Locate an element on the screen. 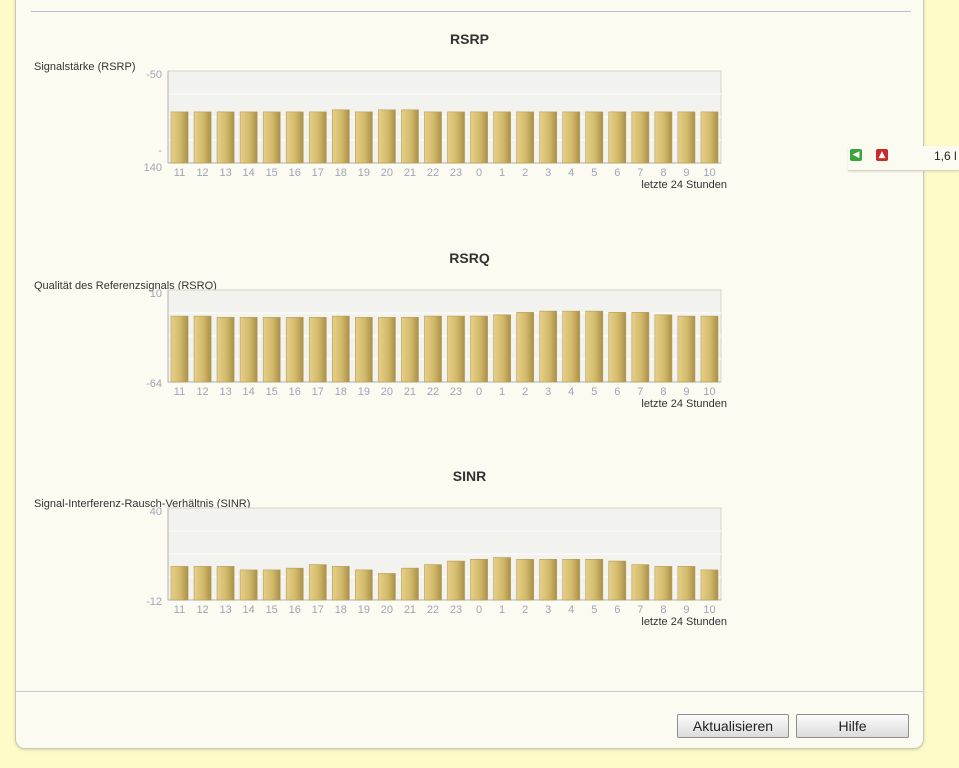 The width and height of the screenshot is (959, 768). x-tick-label: 17 is located at coordinates (318, 392).